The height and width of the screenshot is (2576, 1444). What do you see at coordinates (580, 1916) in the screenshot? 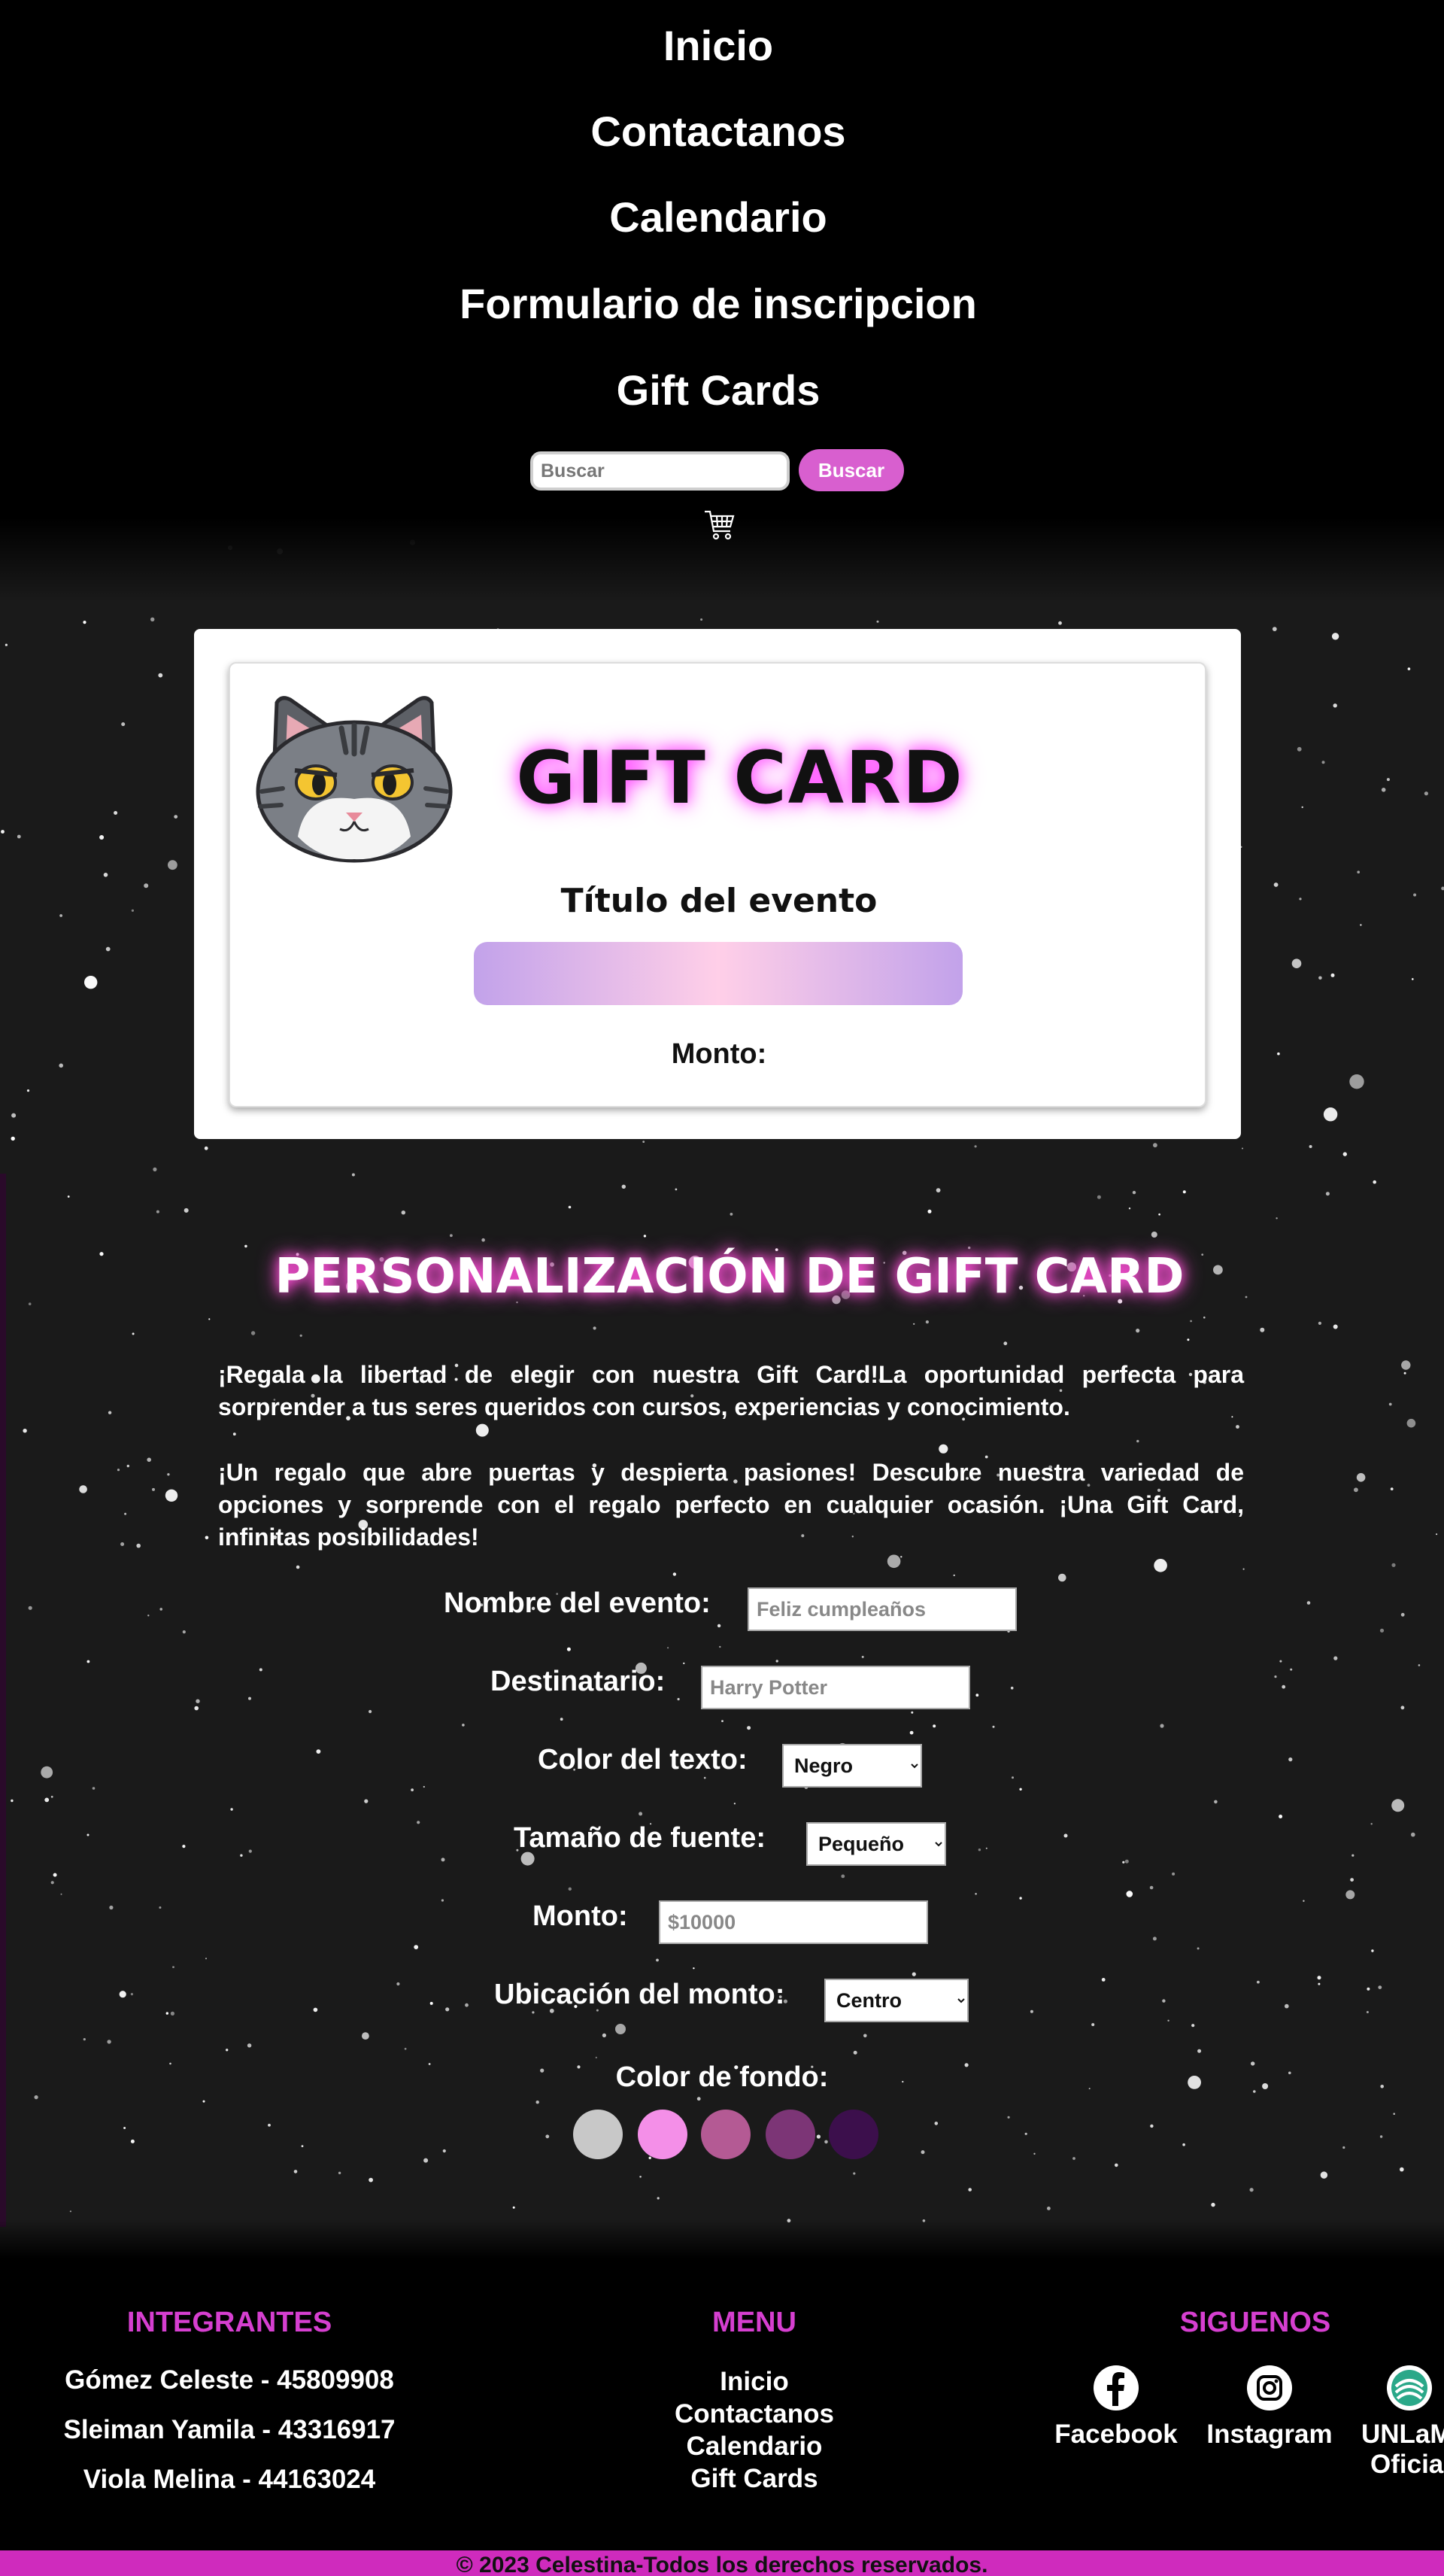
I see `amount-label: Monto:` at bounding box center [580, 1916].